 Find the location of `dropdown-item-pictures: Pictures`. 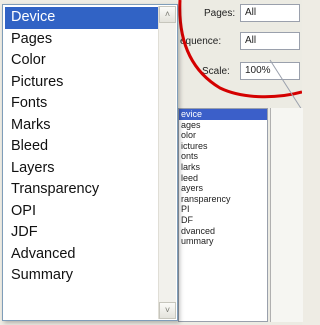

dropdown-item-pictures: Pictures is located at coordinates (81, 83).